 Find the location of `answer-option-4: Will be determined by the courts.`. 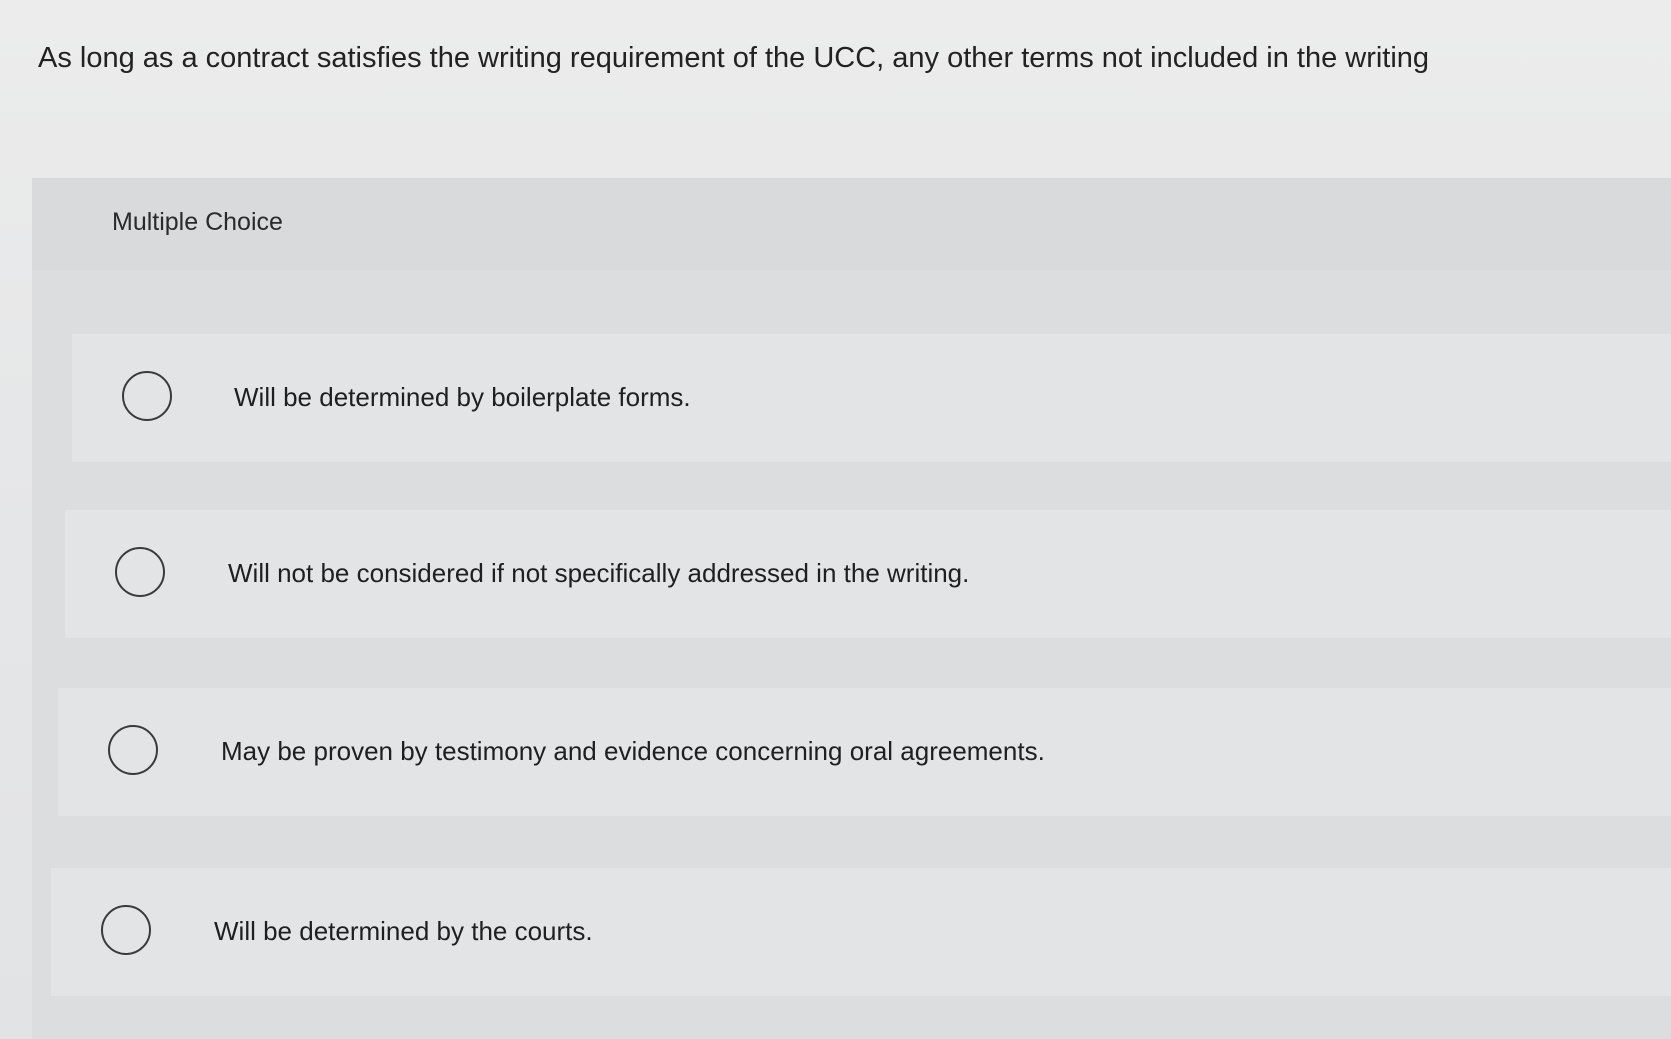

answer-option-4: Will be determined by the courts. is located at coordinates (861, 932).